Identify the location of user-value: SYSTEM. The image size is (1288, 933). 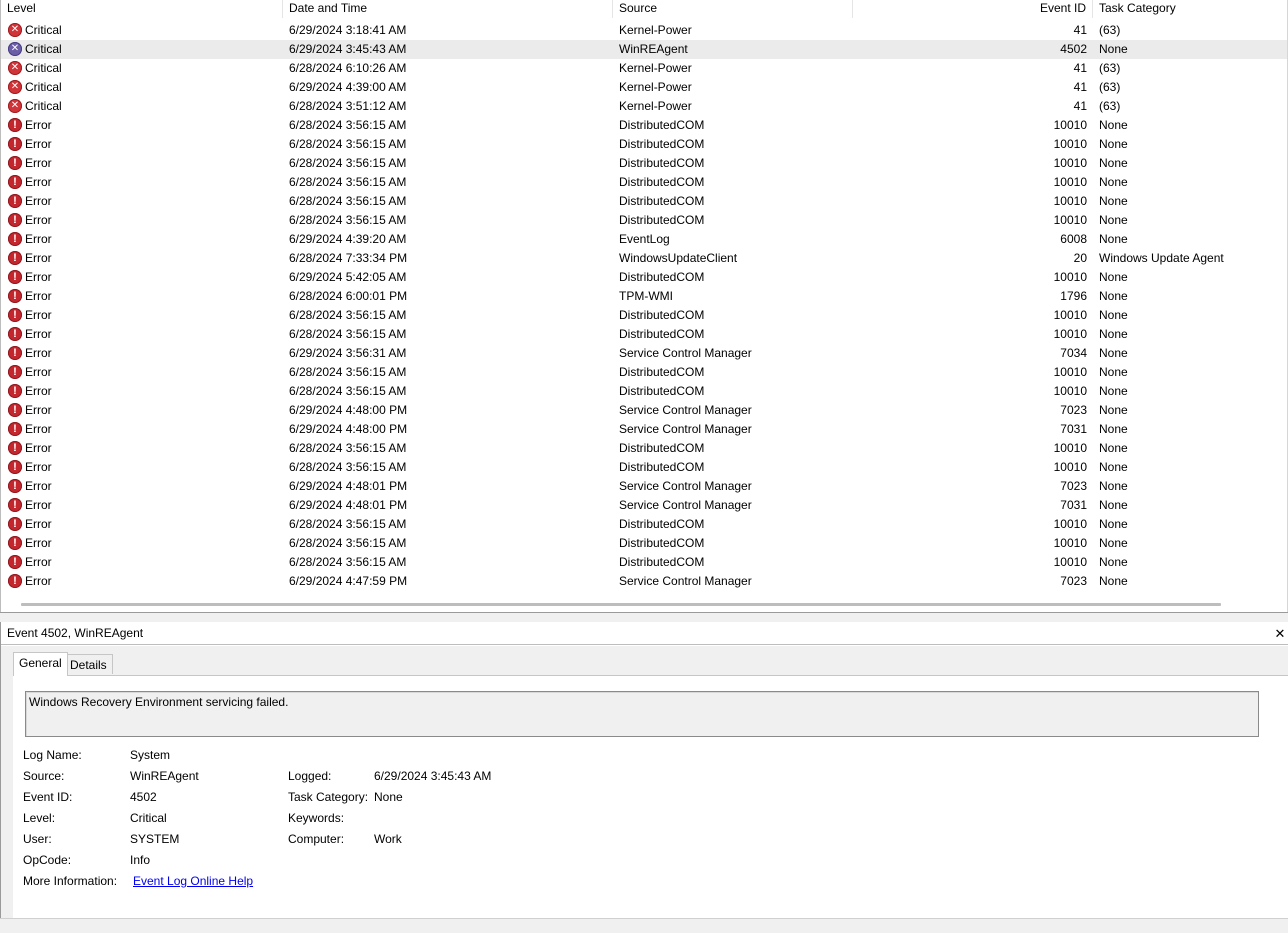
(155, 839).